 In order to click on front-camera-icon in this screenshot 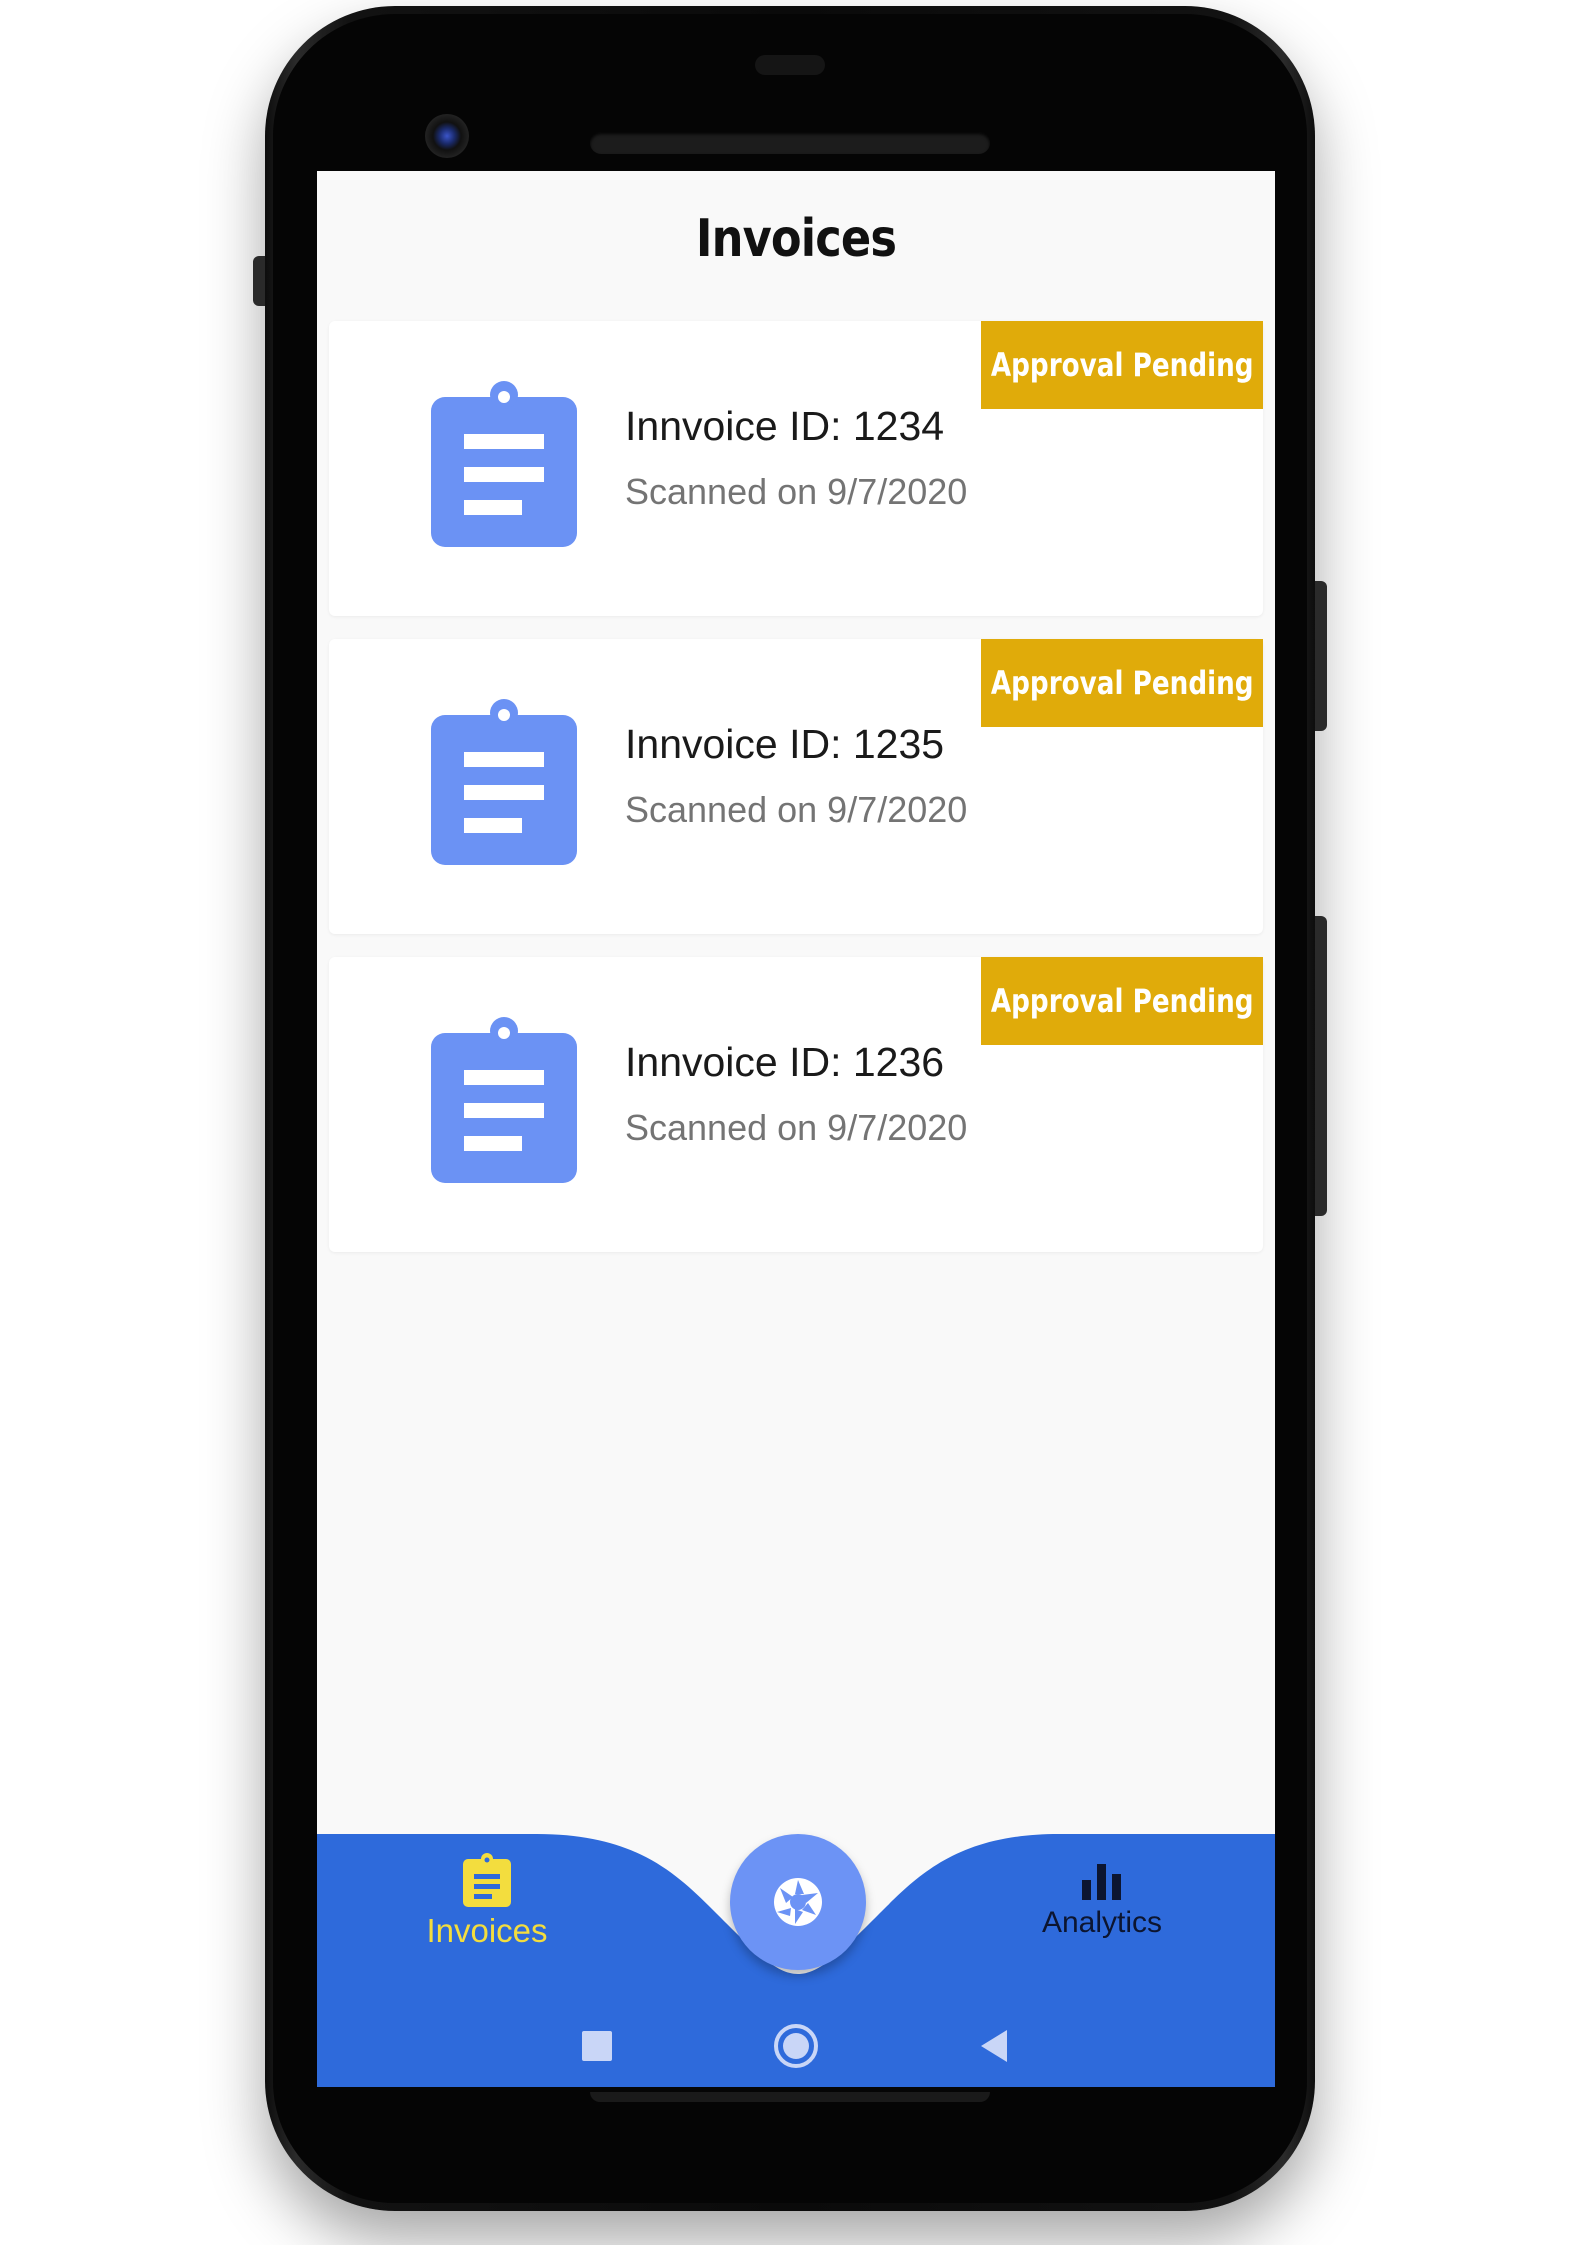, I will do `click(447, 136)`.